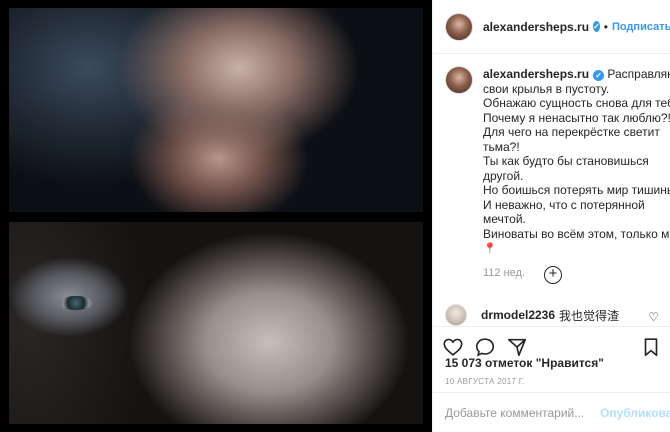 The width and height of the screenshot is (670, 432). Describe the element at coordinates (524, 363) in the screenshot. I see `likes-count: 15 073 отметок "Нравится"` at that location.